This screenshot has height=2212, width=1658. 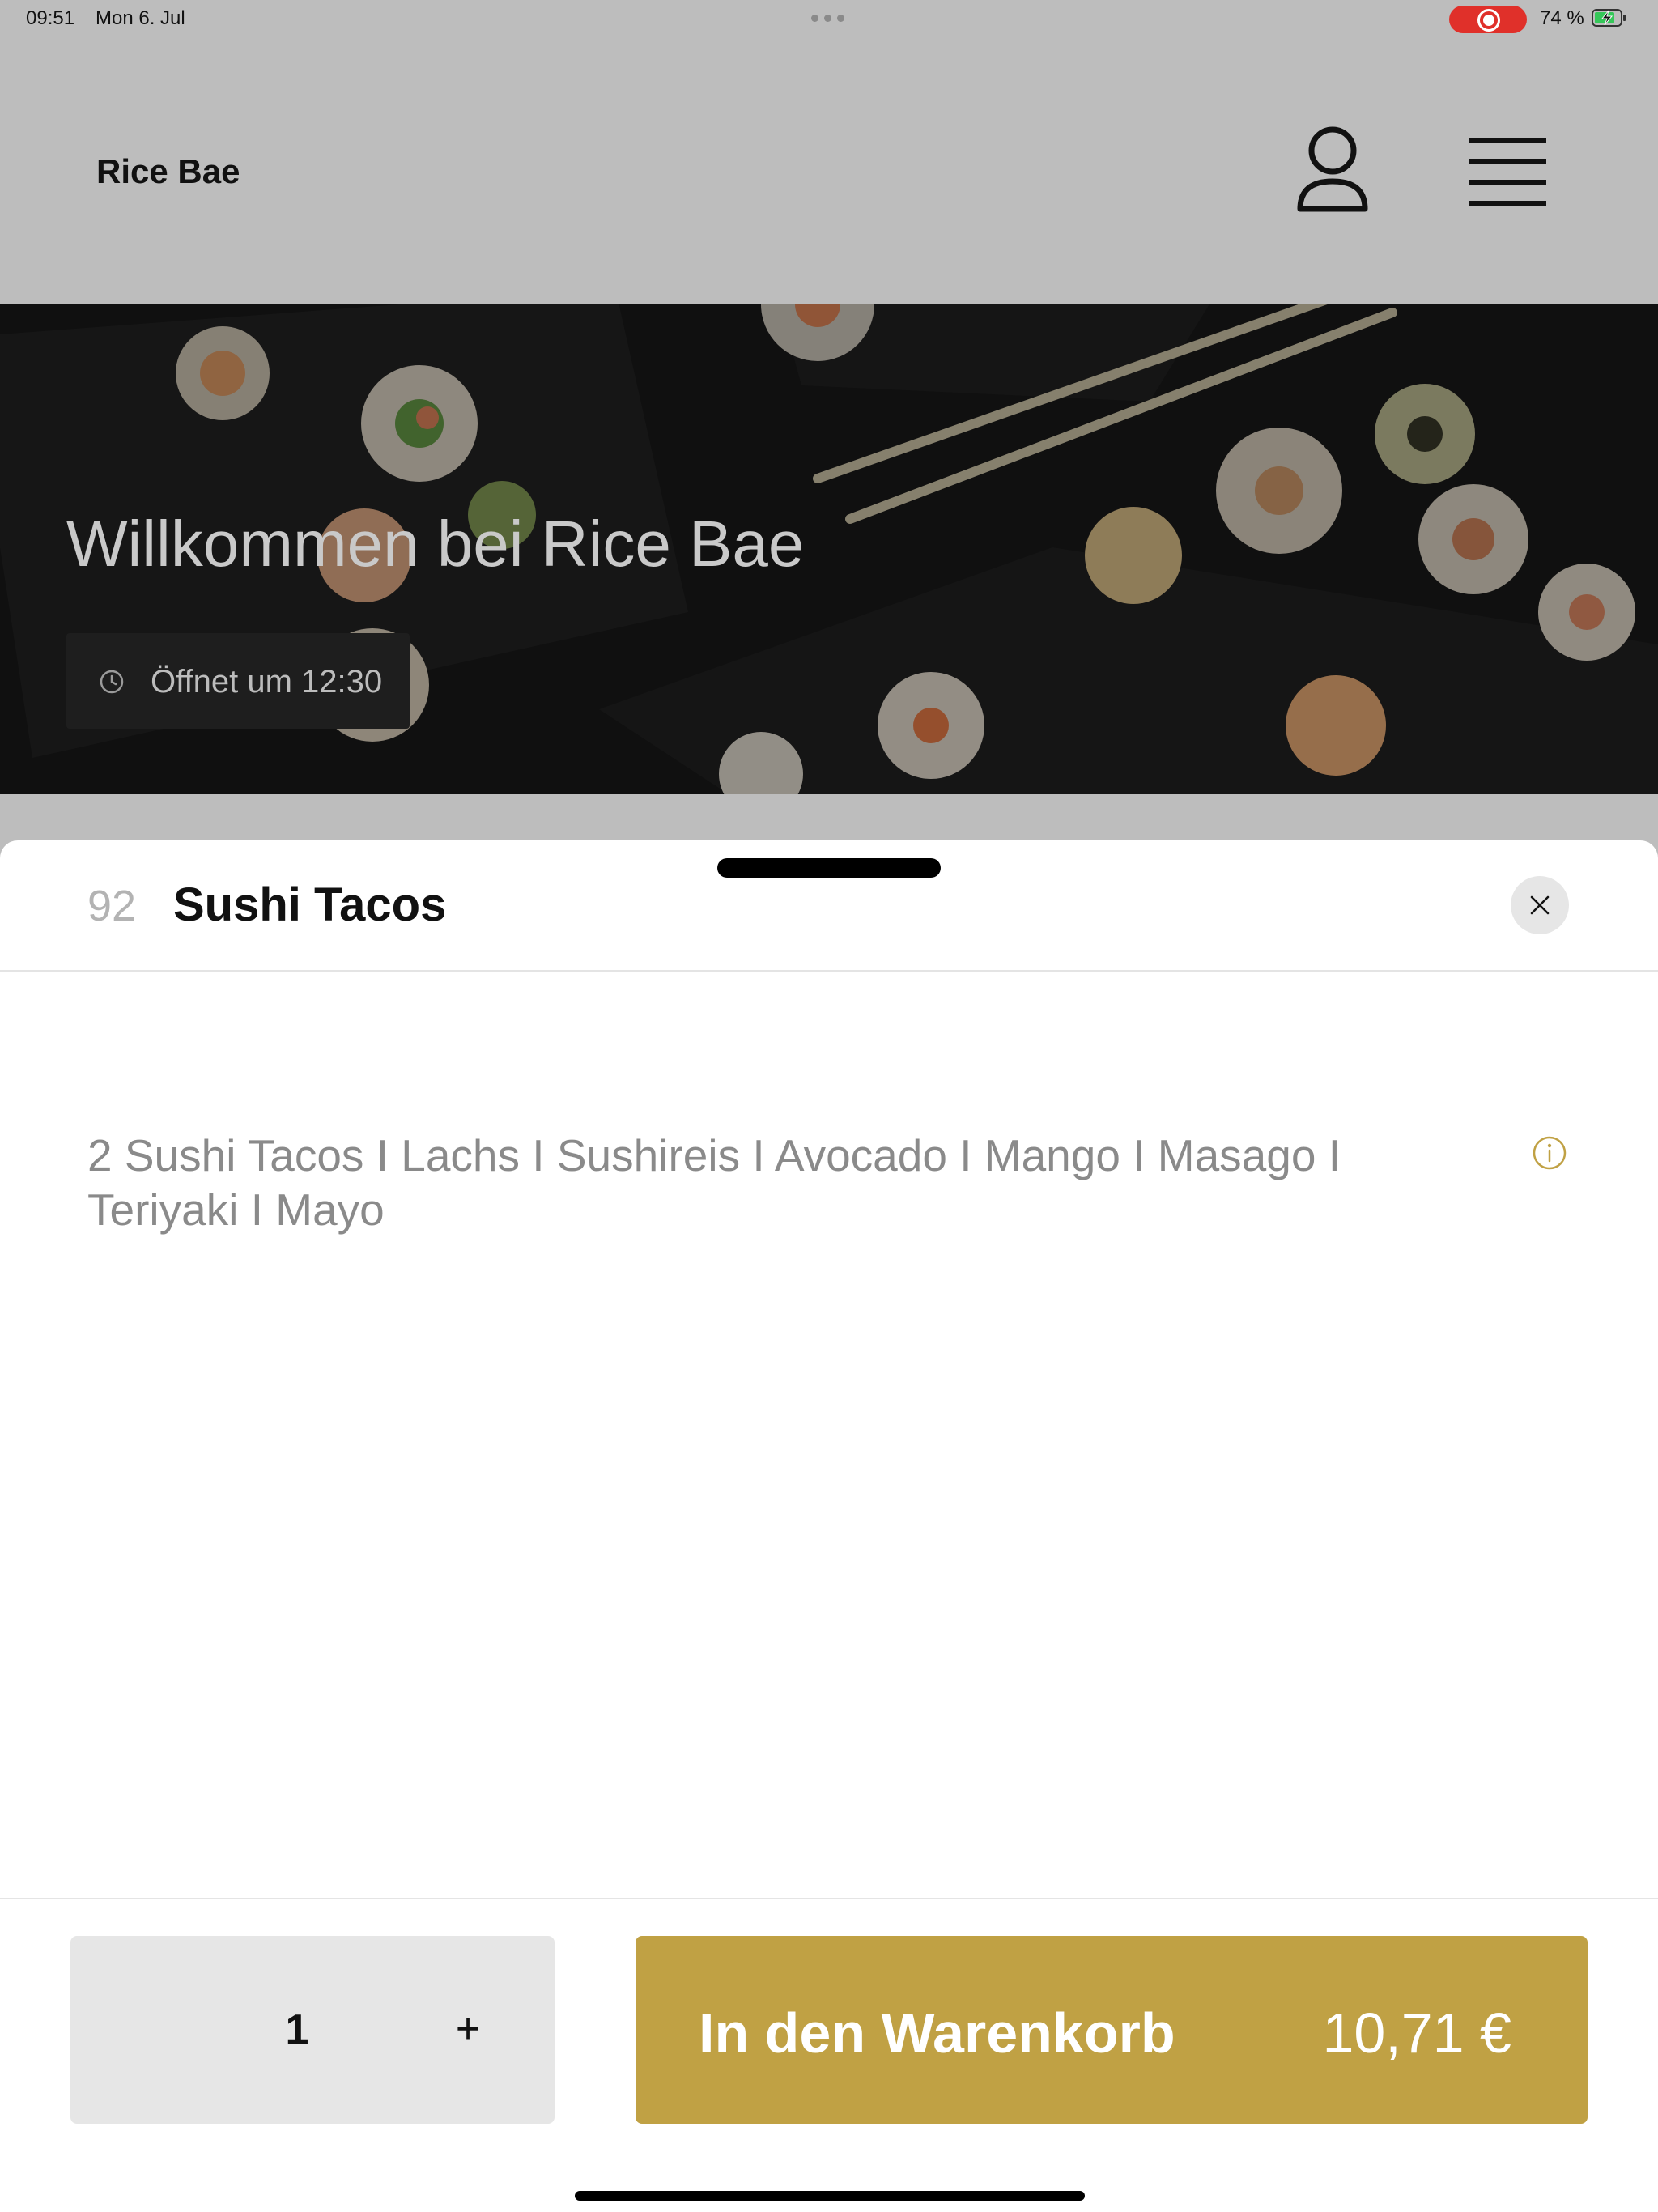 What do you see at coordinates (829, 971) in the screenshot?
I see `header-divider` at bounding box center [829, 971].